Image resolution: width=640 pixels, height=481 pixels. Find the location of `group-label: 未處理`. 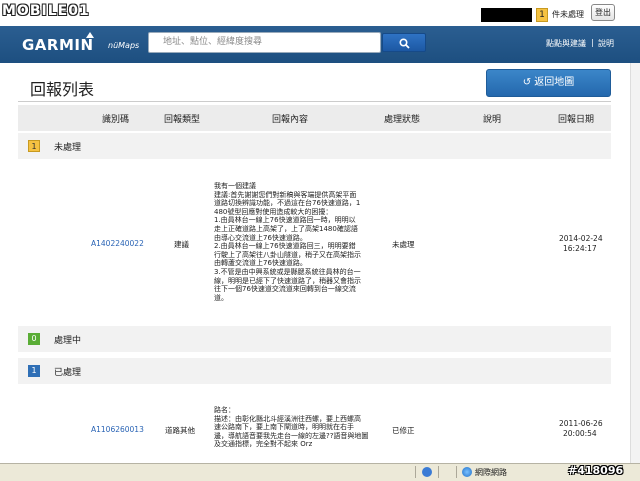

group-label: 未處理 is located at coordinates (68, 148).